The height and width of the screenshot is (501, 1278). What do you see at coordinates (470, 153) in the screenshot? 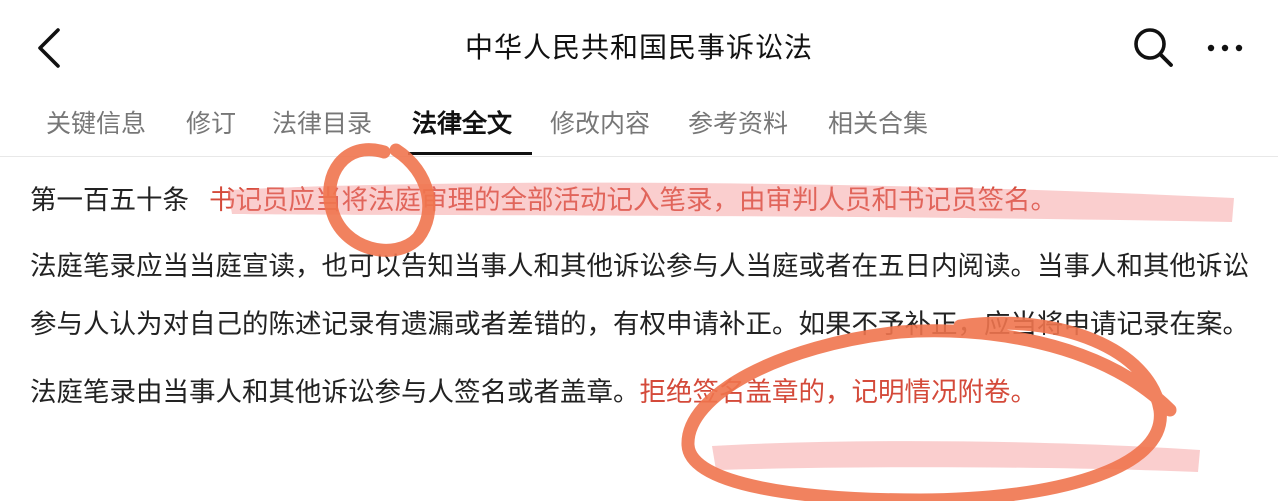
I see `active-tab-indicator` at bounding box center [470, 153].